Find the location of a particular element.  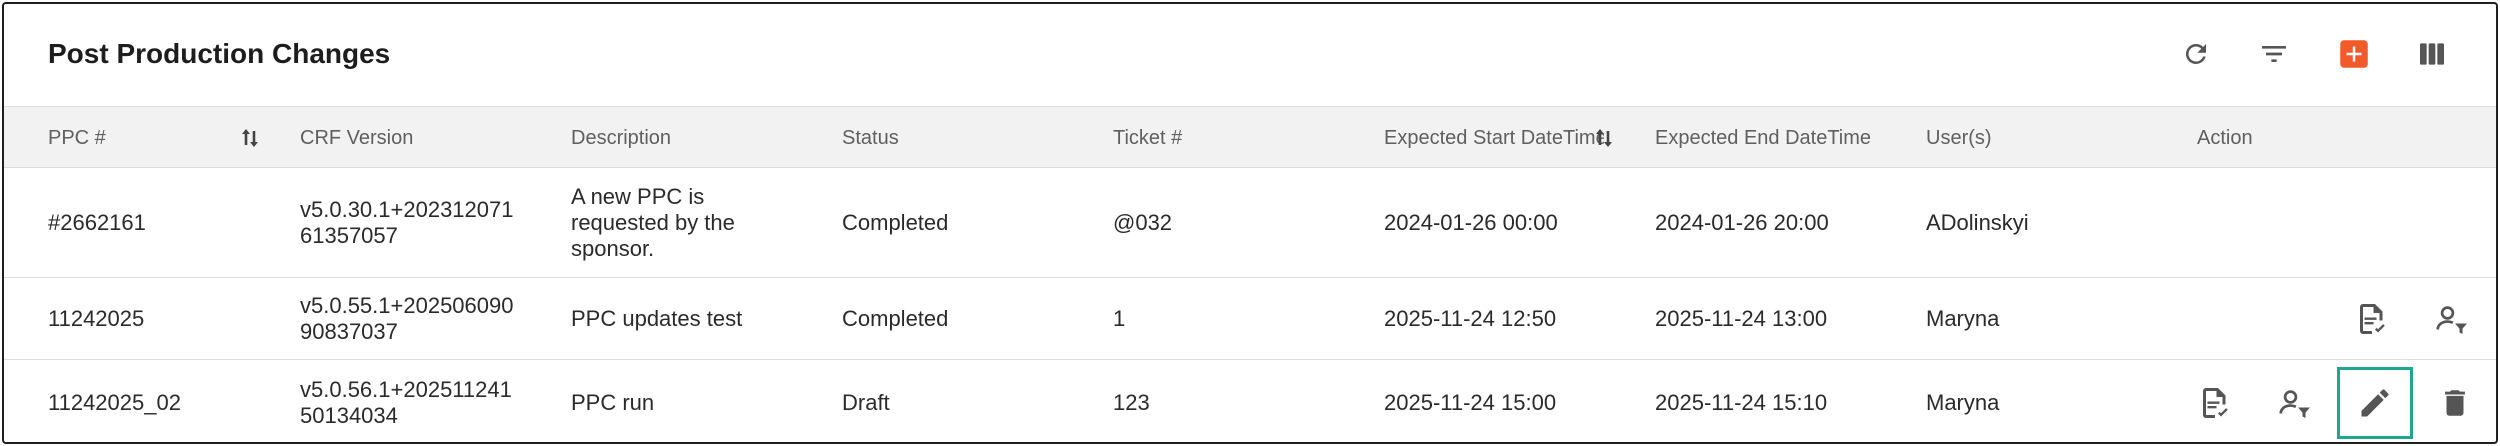

expected-end: 2025-11-24 15:10 is located at coordinates (1741, 402).